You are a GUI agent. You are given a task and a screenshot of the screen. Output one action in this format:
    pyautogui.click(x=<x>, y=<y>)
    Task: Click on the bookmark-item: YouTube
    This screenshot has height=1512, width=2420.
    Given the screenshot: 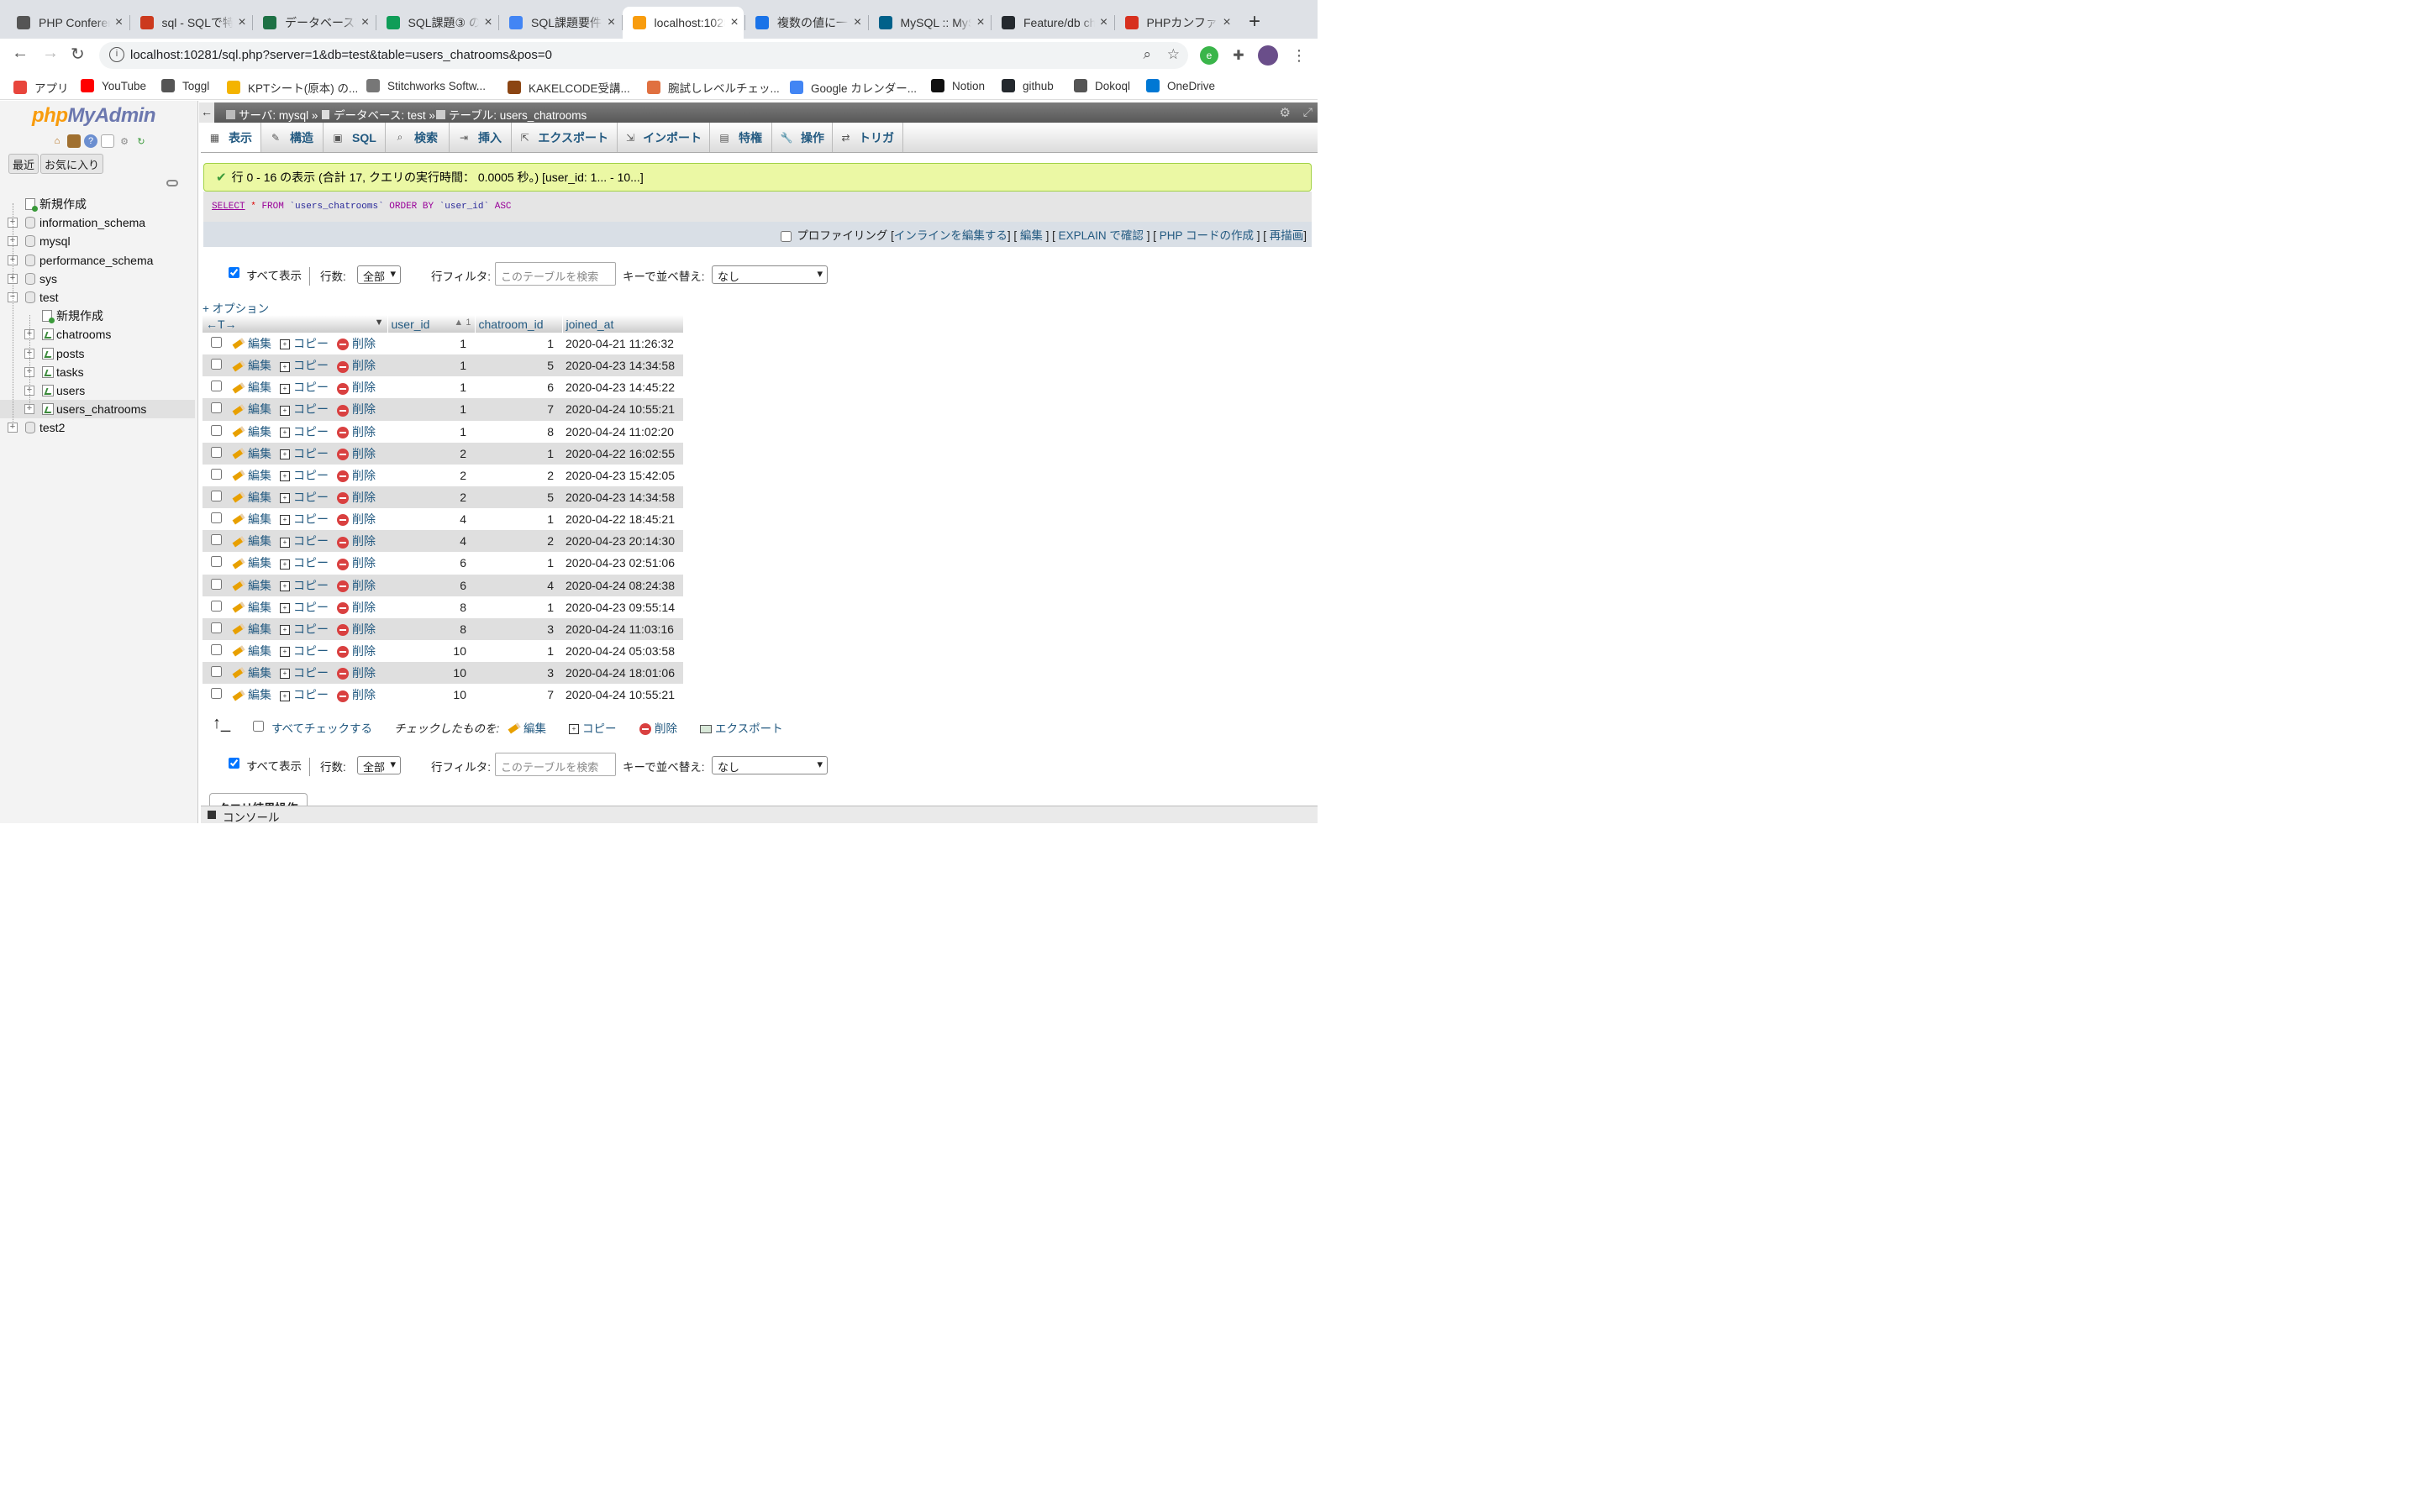 What is the action you would take?
    pyautogui.click(x=113, y=85)
    